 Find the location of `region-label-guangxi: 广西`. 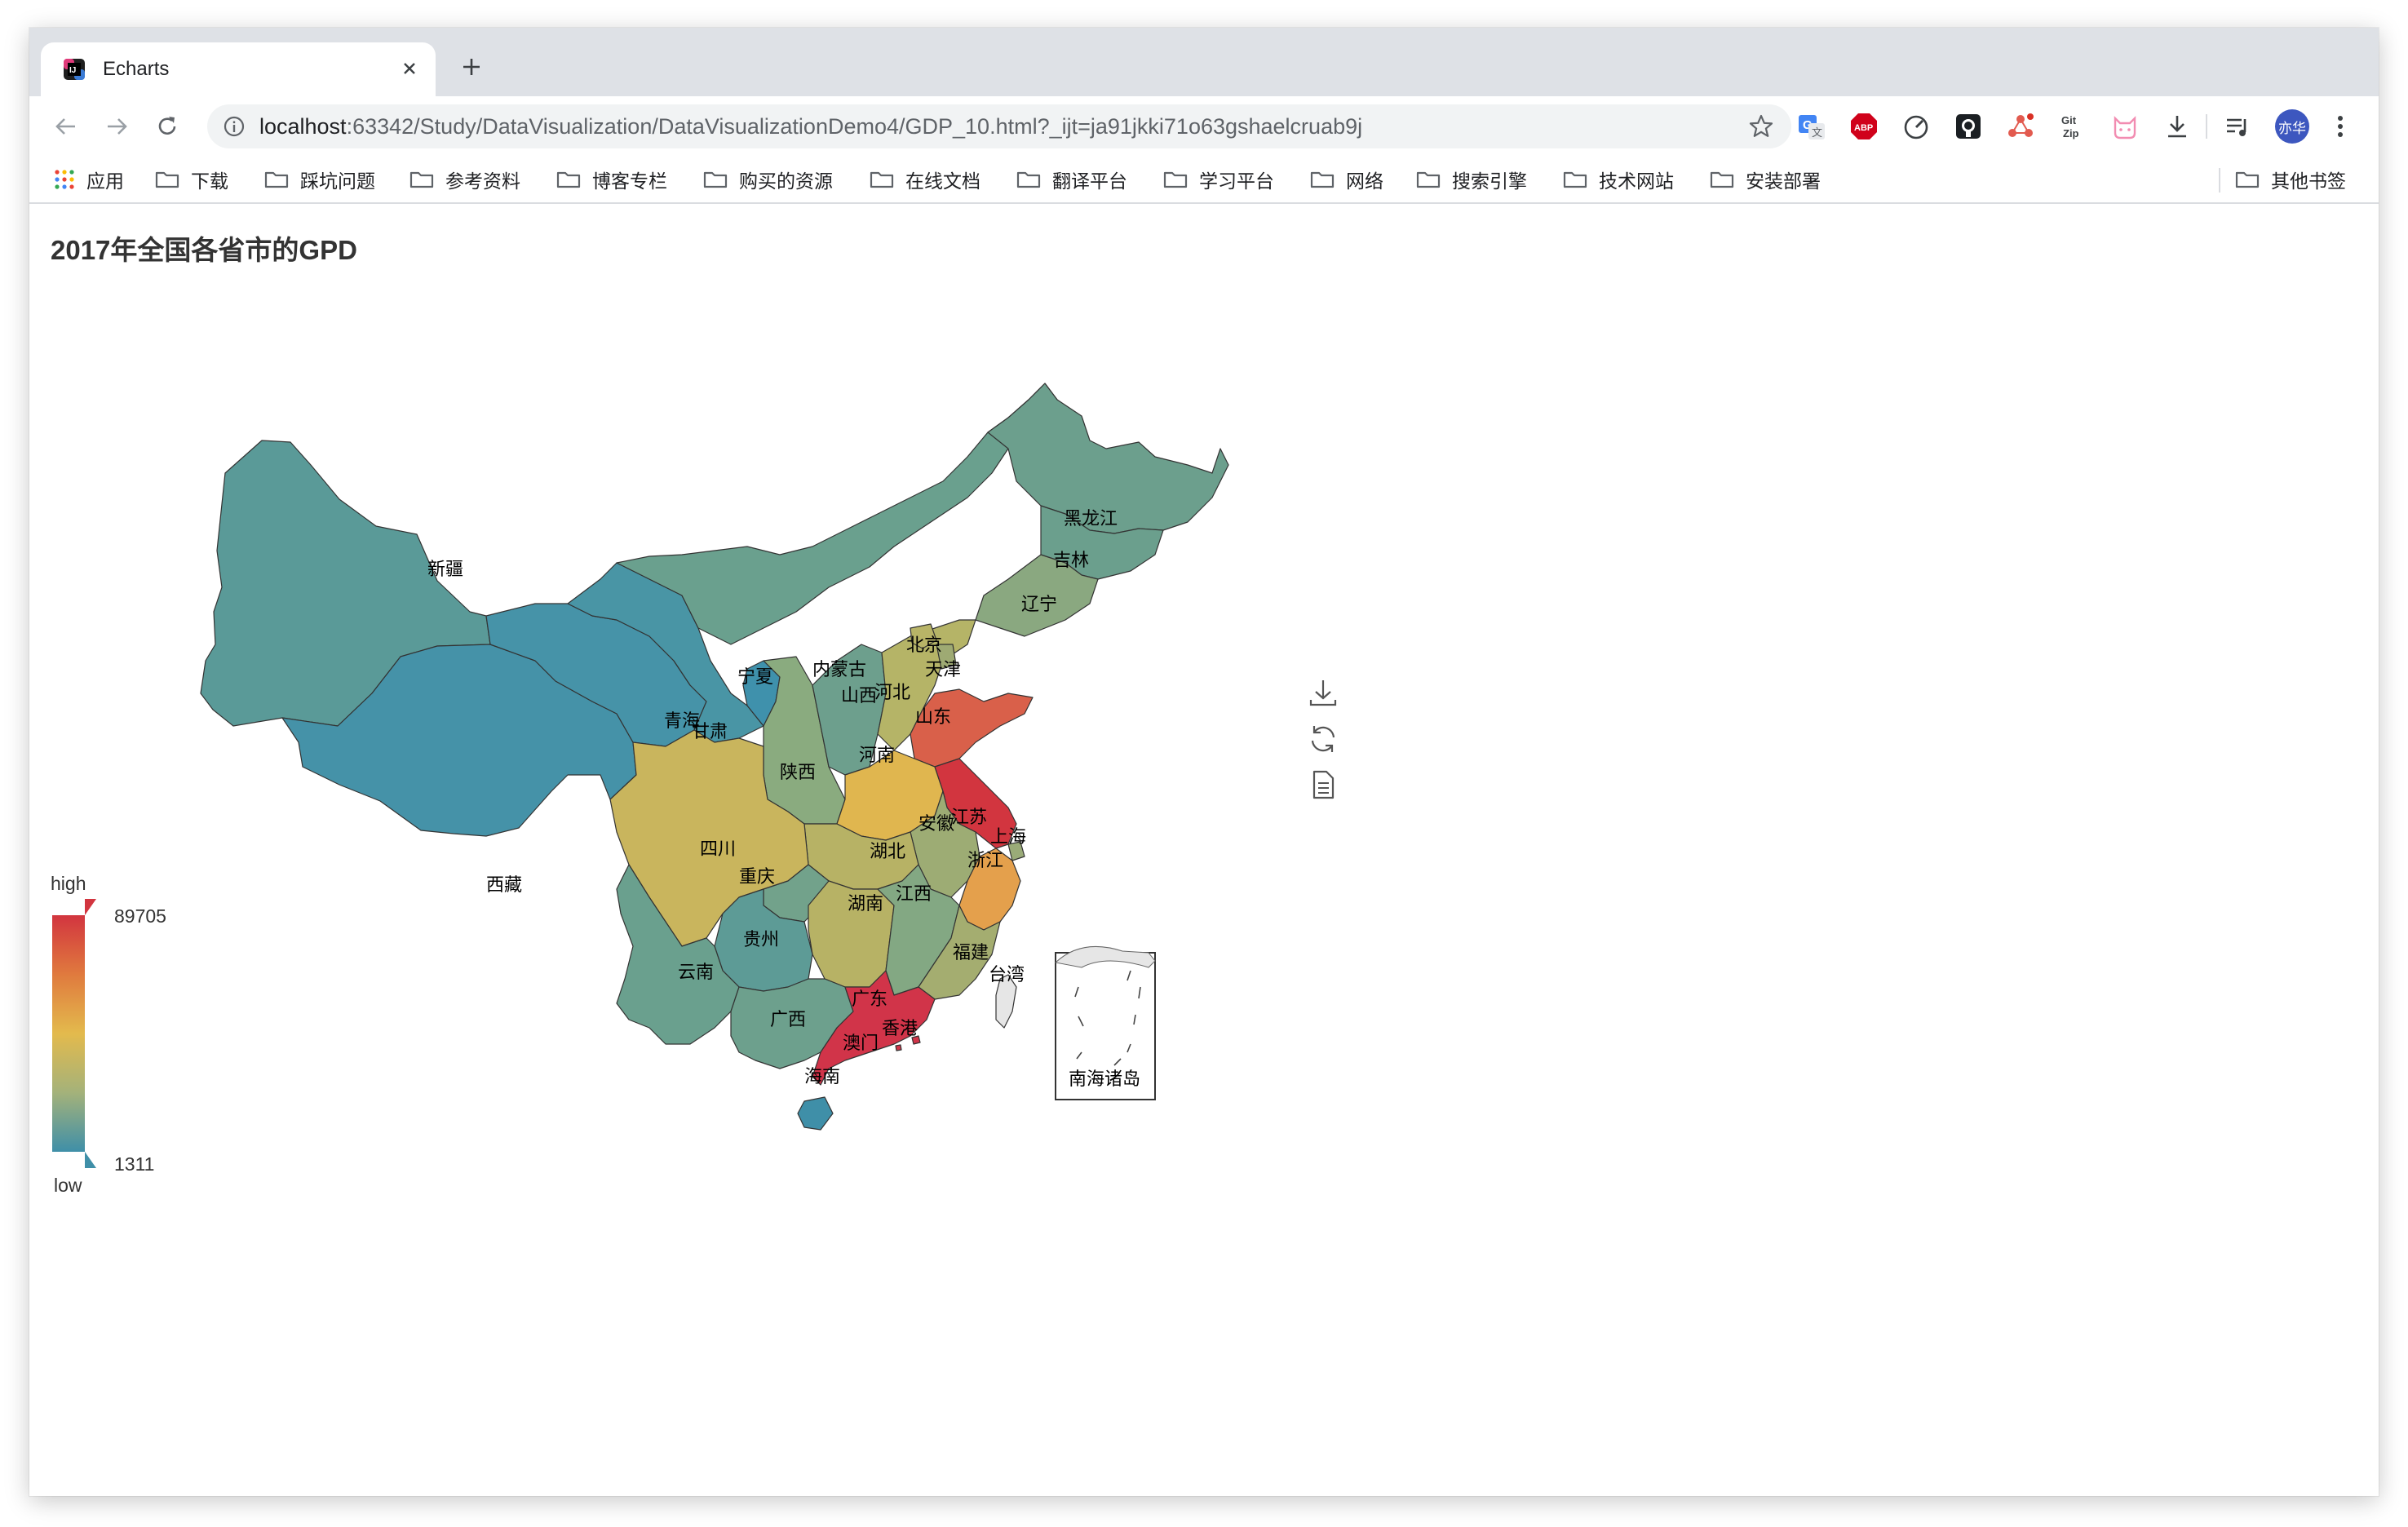

region-label-guangxi: 广西 is located at coordinates (788, 1019).